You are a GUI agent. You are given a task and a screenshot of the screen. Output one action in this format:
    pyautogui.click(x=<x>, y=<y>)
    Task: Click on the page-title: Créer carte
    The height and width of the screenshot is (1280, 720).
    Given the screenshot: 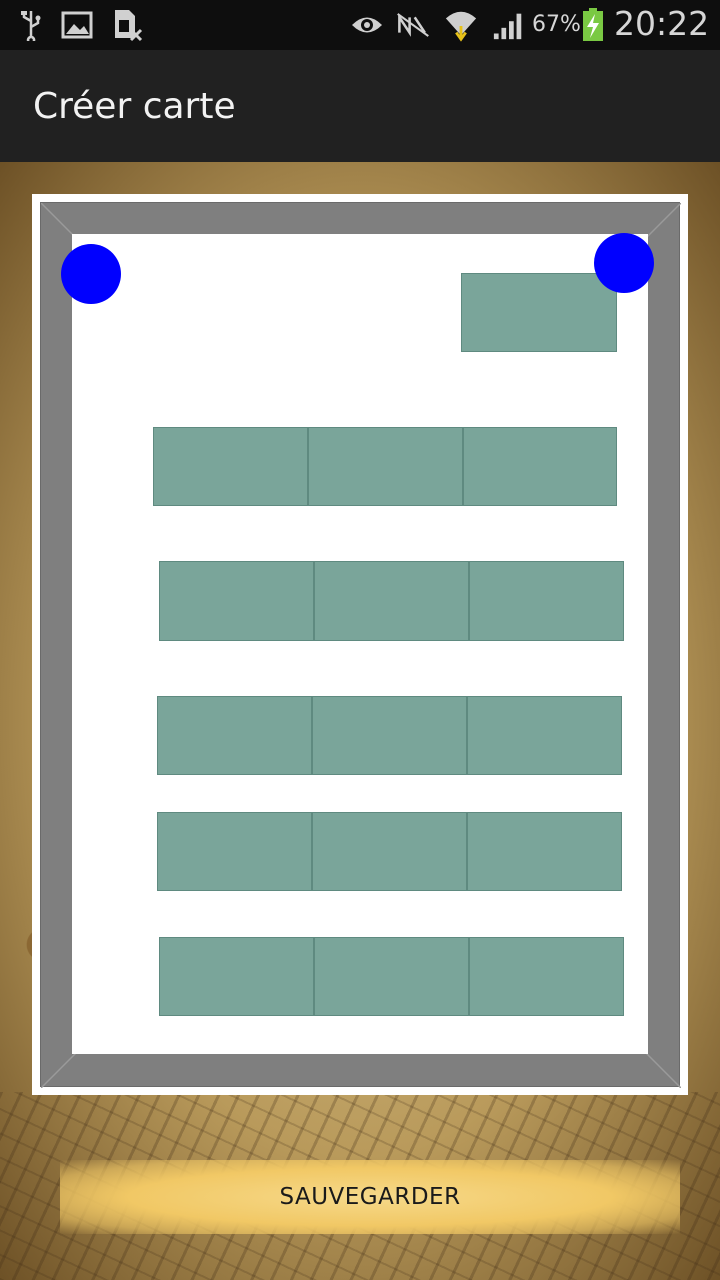 What is the action you would take?
    pyautogui.click(x=134, y=106)
    